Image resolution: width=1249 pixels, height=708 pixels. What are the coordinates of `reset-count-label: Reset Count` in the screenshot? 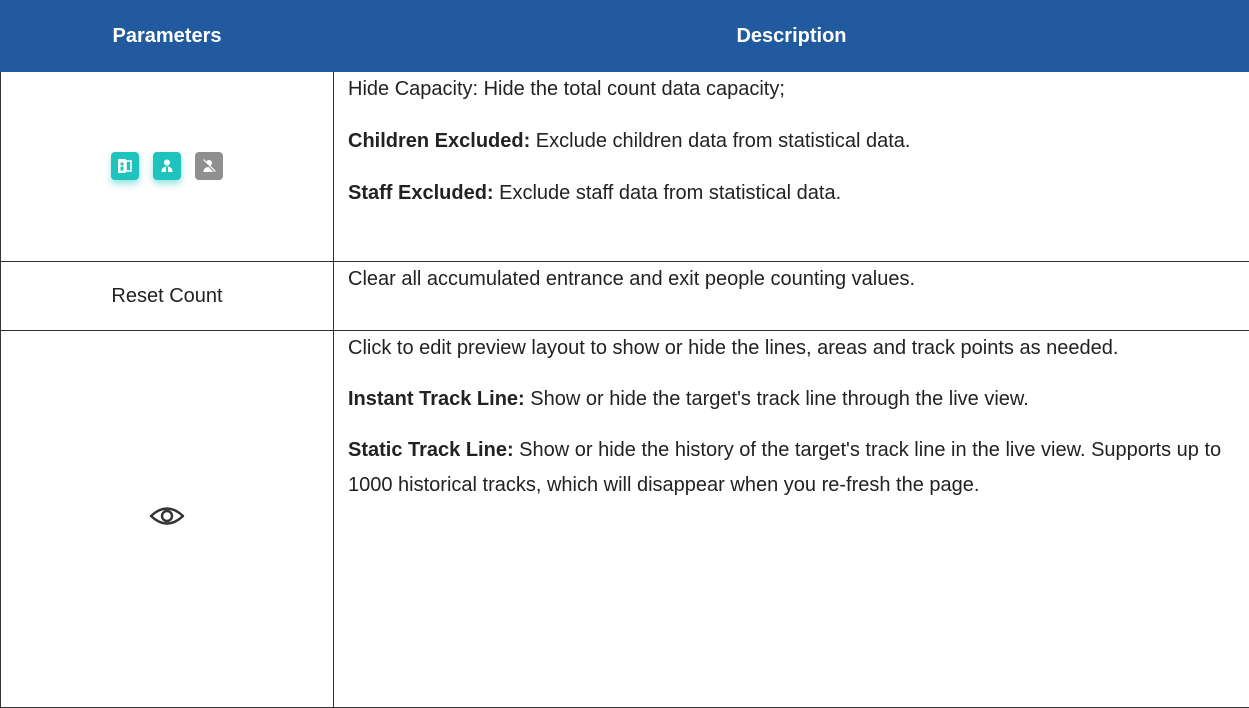 It's located at (166, 296).